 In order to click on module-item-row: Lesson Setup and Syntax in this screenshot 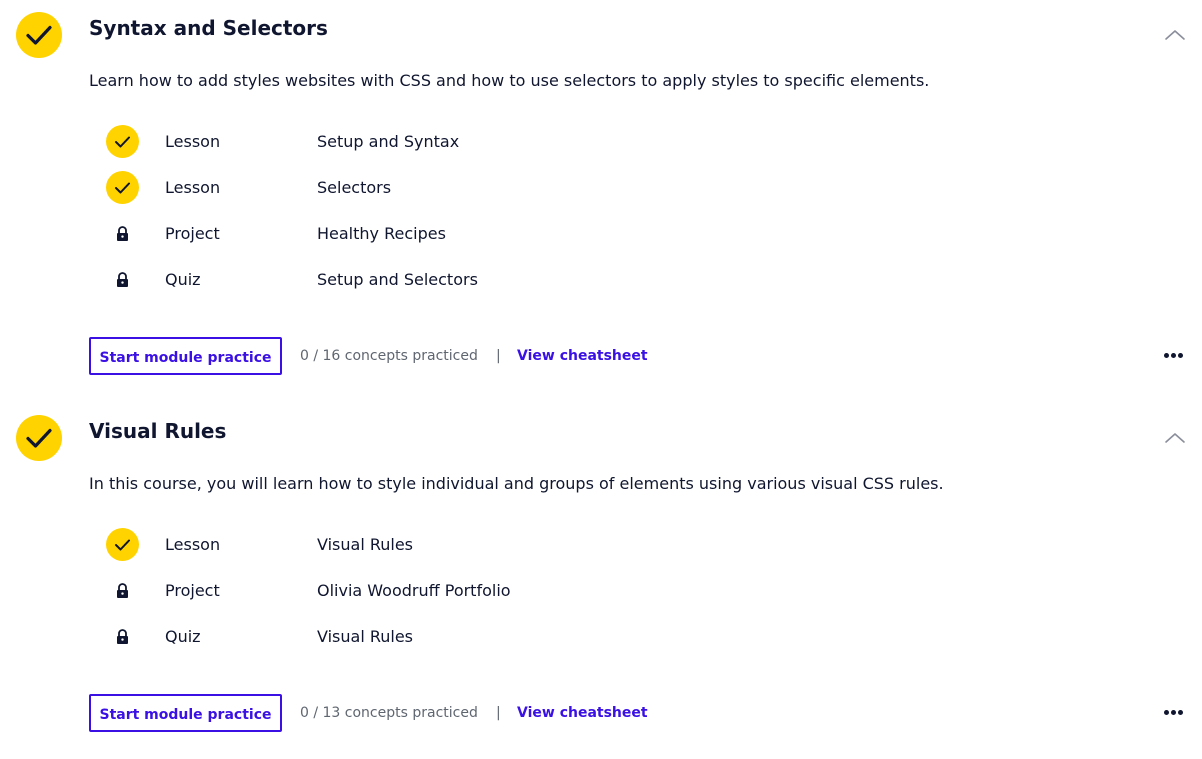, I will do `click(350, 142)`.